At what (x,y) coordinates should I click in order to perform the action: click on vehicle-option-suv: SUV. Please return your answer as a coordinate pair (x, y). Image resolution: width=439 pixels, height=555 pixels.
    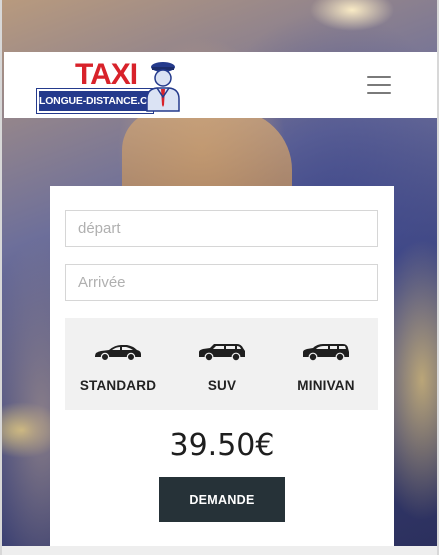
    Looking at the image, I should click on (222, 364).